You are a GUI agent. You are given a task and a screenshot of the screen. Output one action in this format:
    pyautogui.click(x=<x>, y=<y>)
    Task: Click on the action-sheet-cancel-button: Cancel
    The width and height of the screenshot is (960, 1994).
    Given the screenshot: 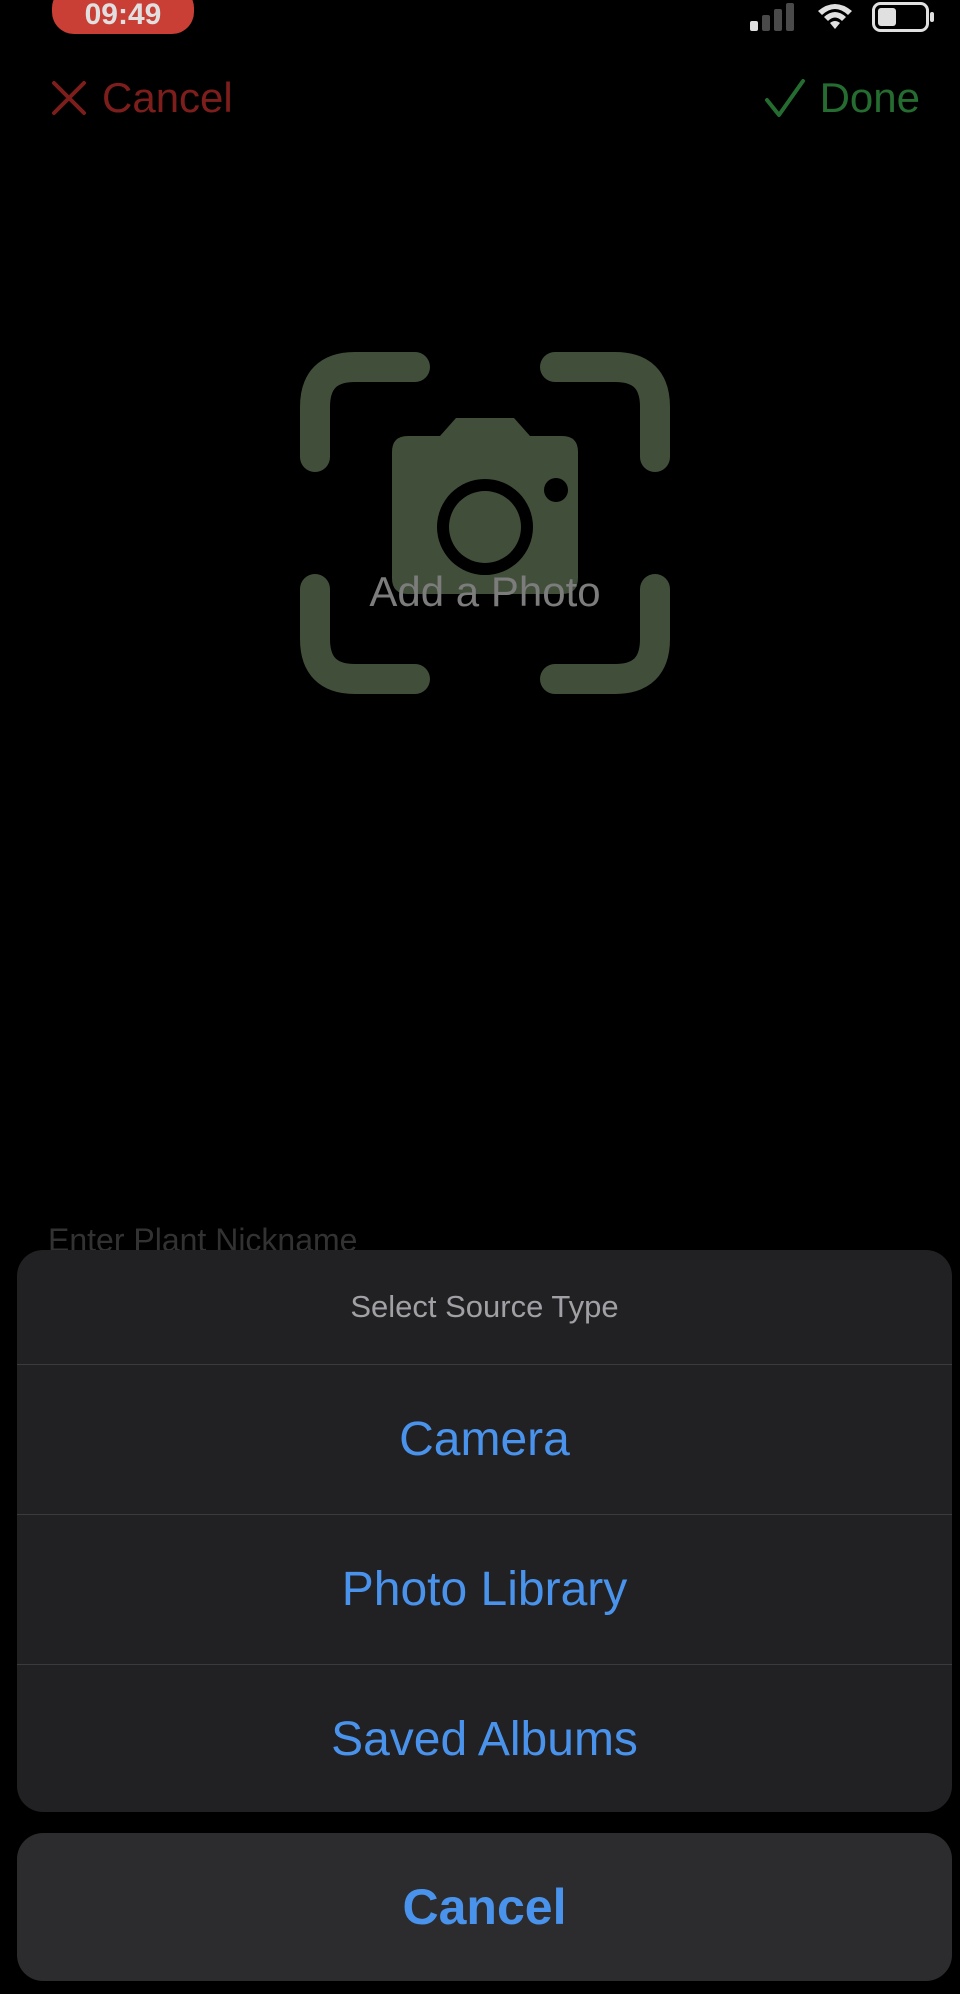 What is the action you would take?
    pyautogui.click(x=484, y=1907)
    